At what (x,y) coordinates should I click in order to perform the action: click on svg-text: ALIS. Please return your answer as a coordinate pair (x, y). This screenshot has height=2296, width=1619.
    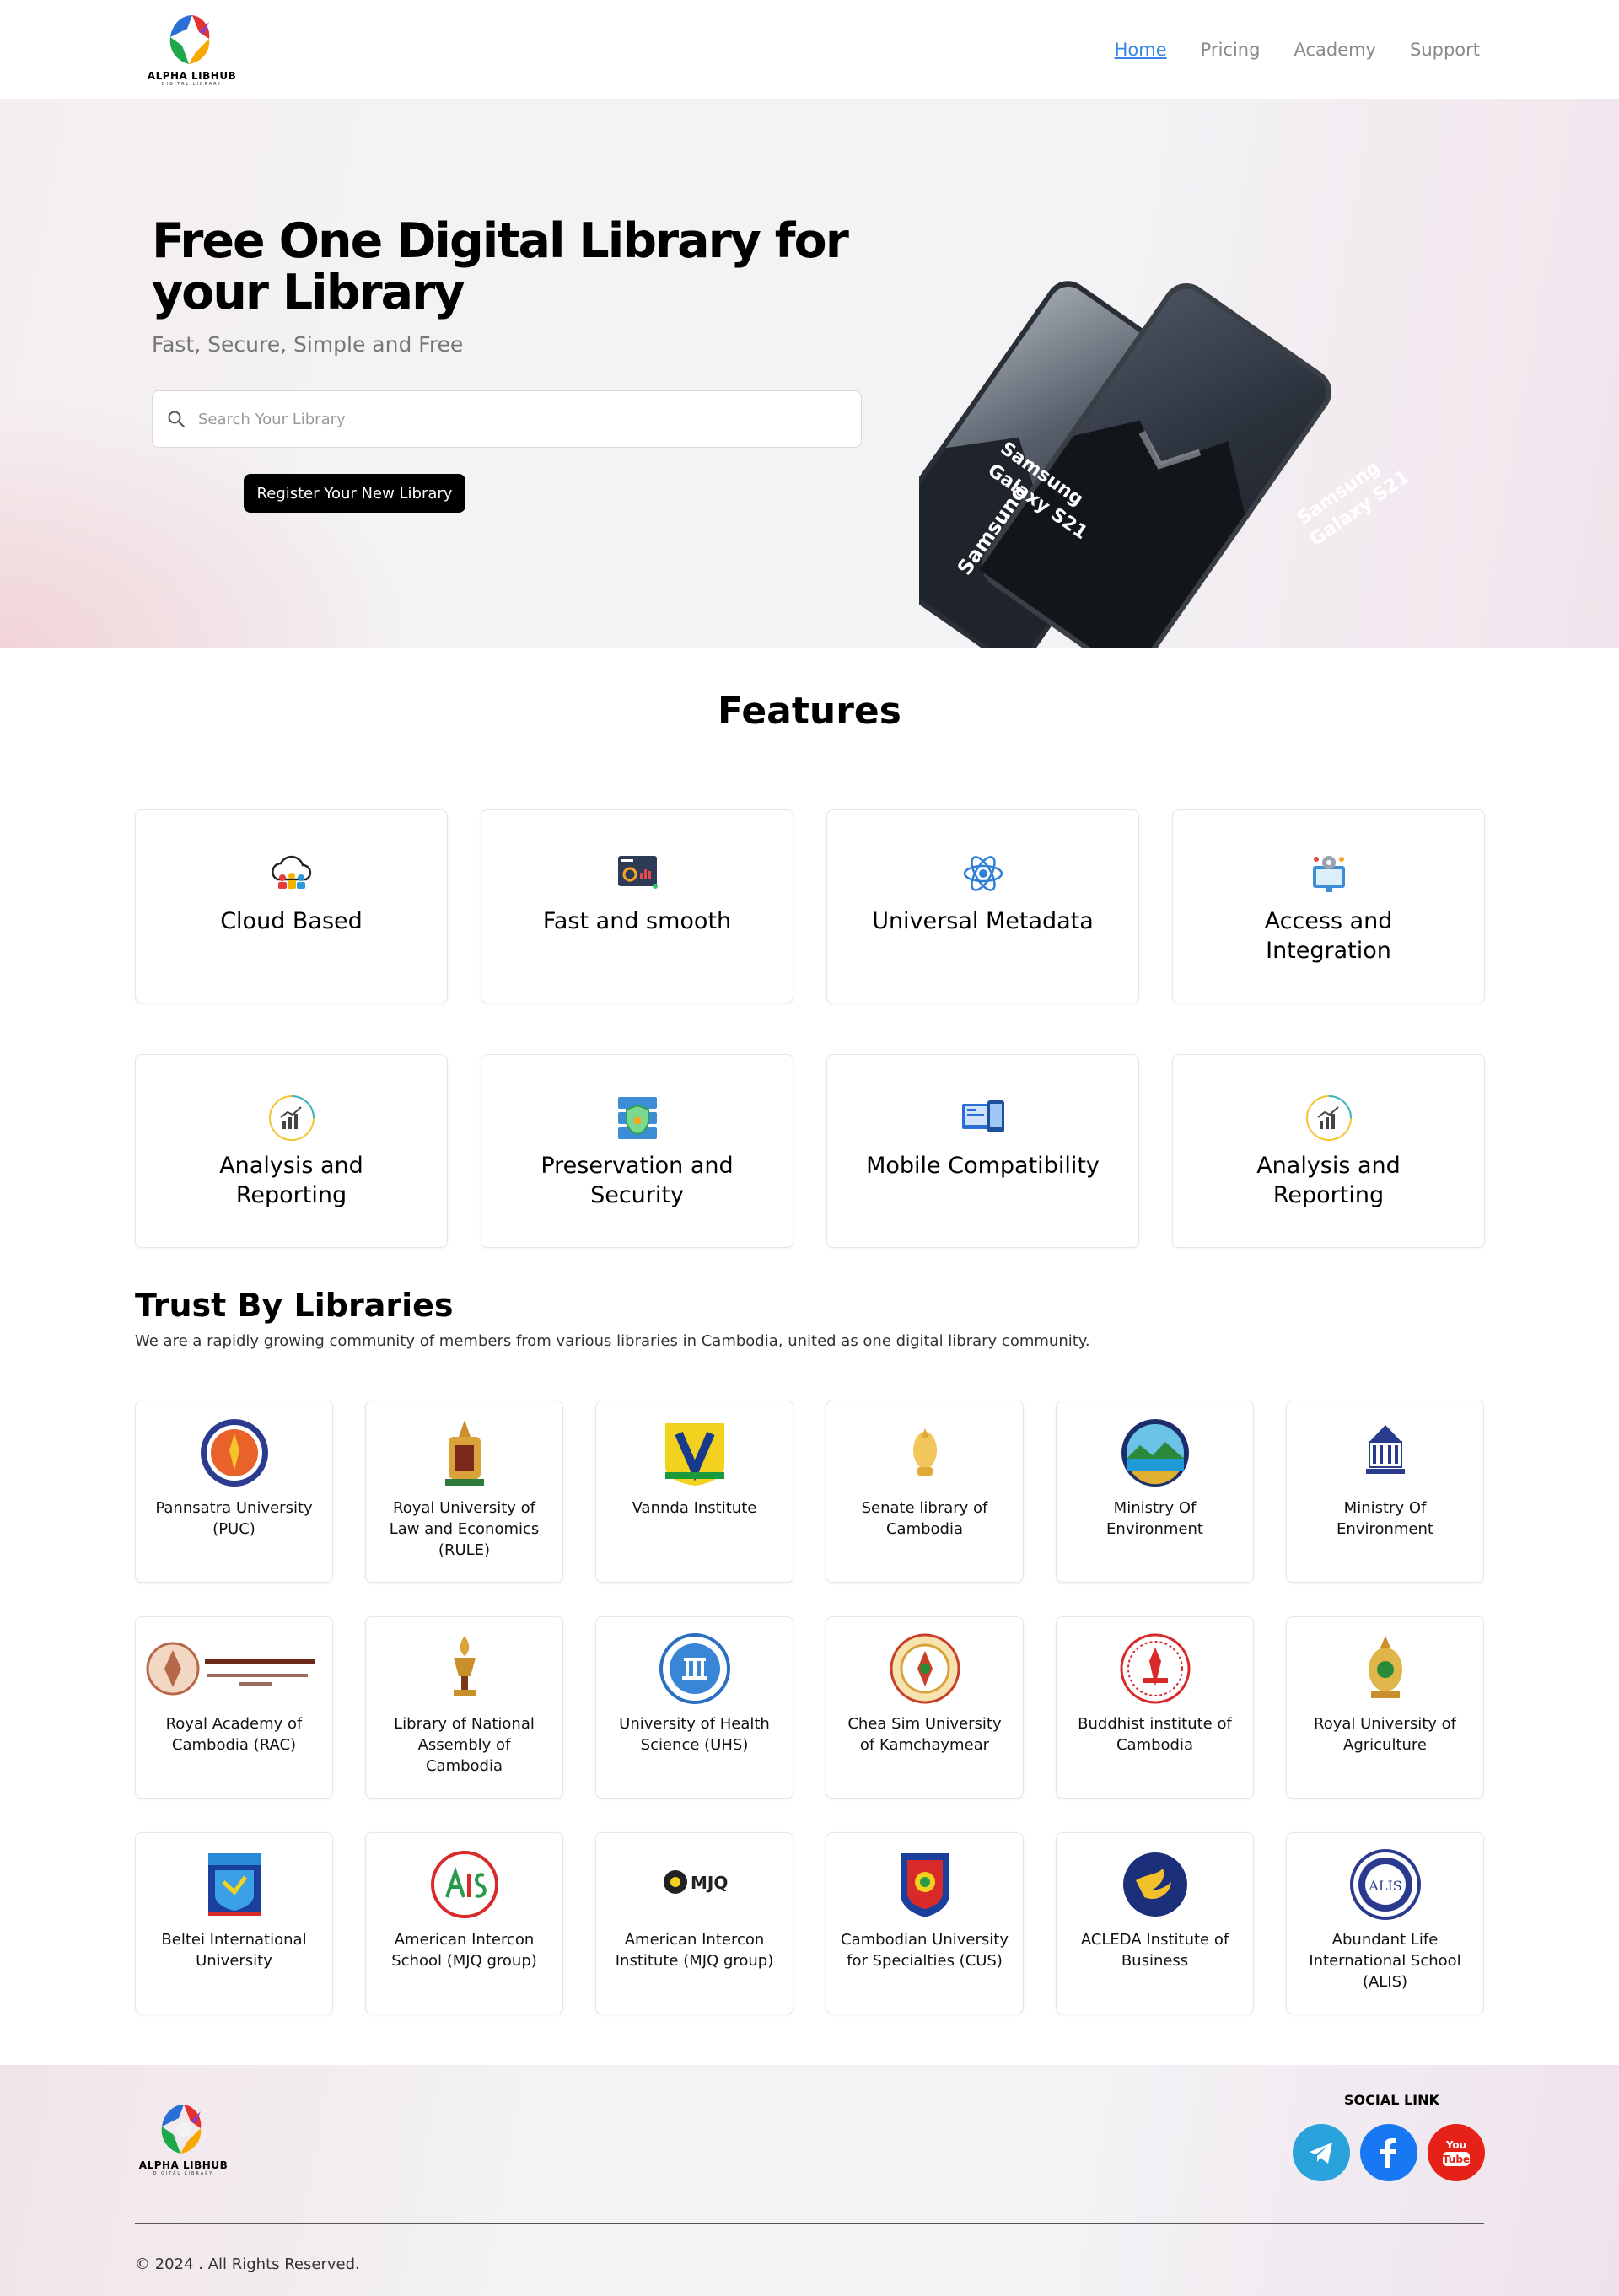
    Looking at the image, I should click on (1384, 1886).